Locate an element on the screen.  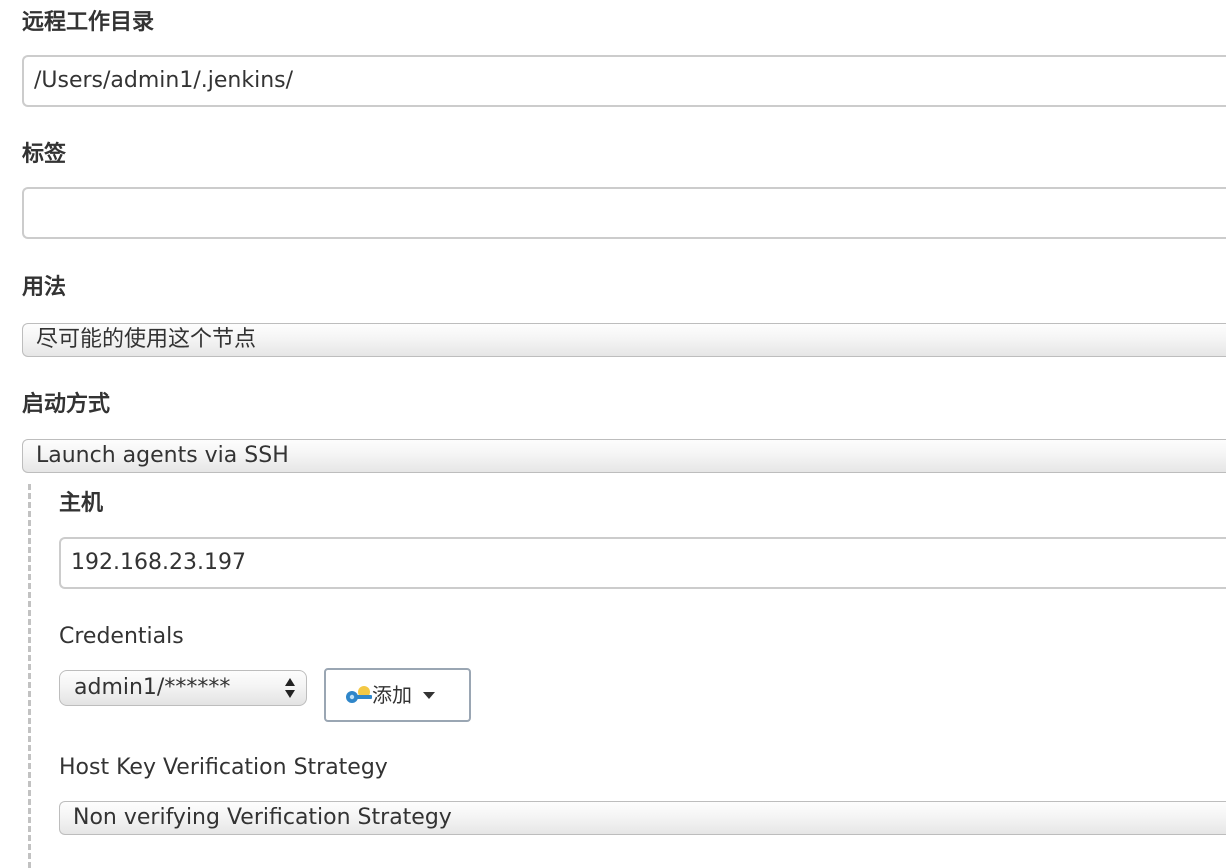
host-key-strategy-select: Non verifying Verification Strategy is located at coordinates (642, 818).